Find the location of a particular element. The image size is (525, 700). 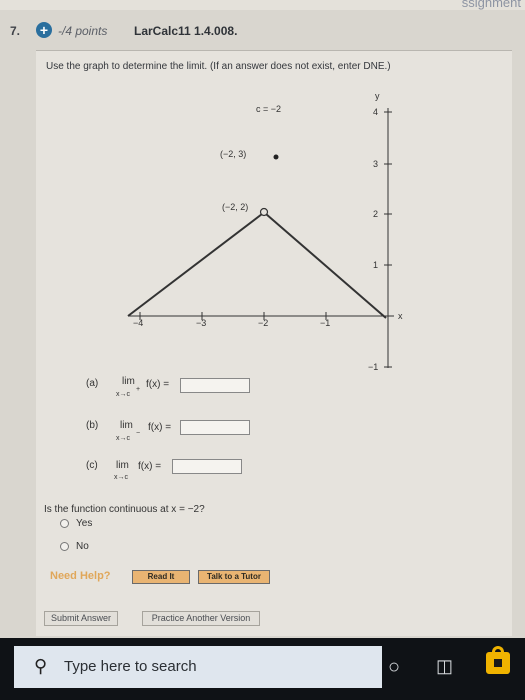

point-open-label: (−2, 2) is located at coordinates (235, 207).